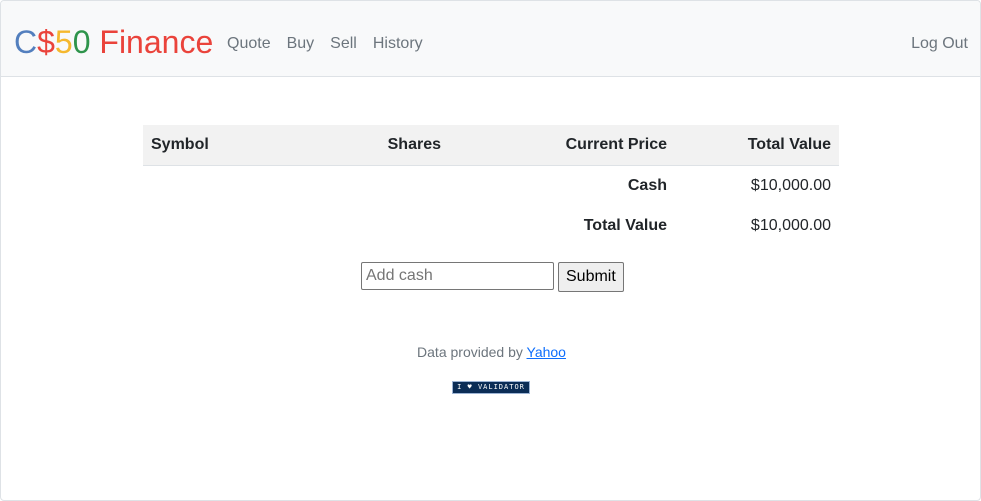 This screenshot has width=981, height=501. Describe the element at coordinates (790, 185) in the screenshot. I see `cash-value: $10,000.00` at that location.